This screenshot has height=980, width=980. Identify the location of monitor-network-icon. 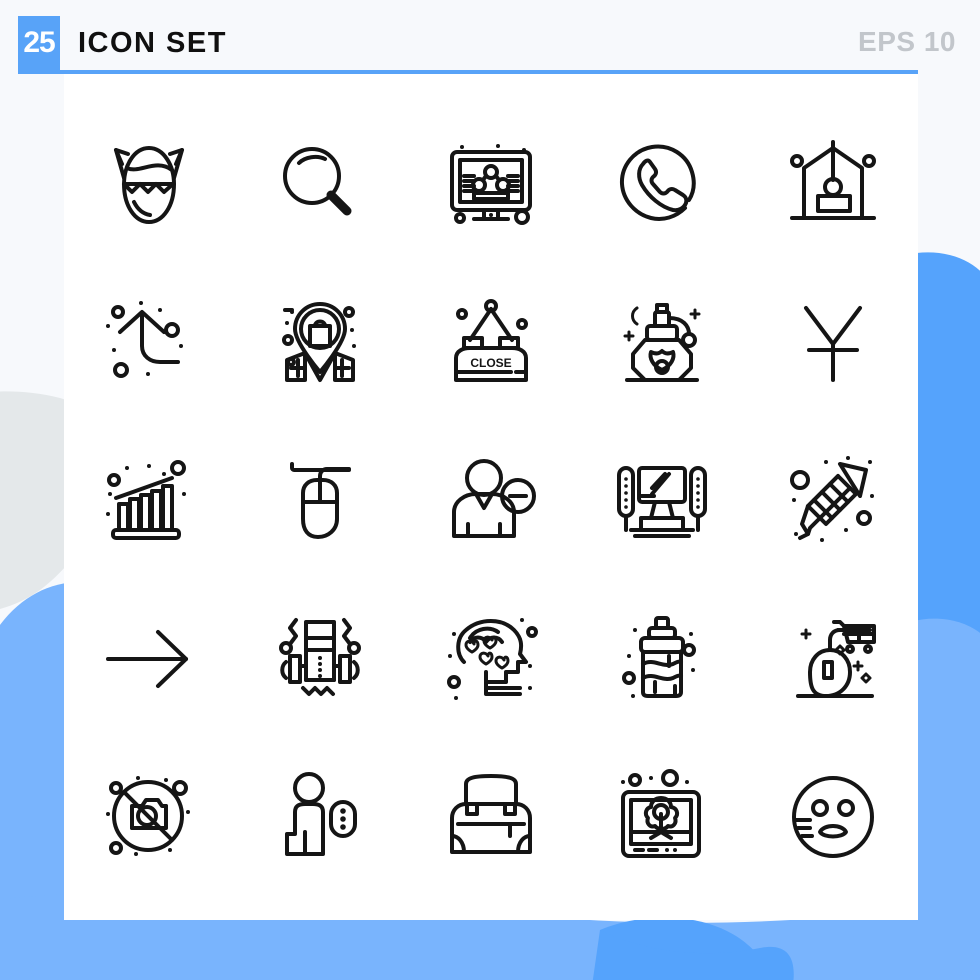
(490, 184).